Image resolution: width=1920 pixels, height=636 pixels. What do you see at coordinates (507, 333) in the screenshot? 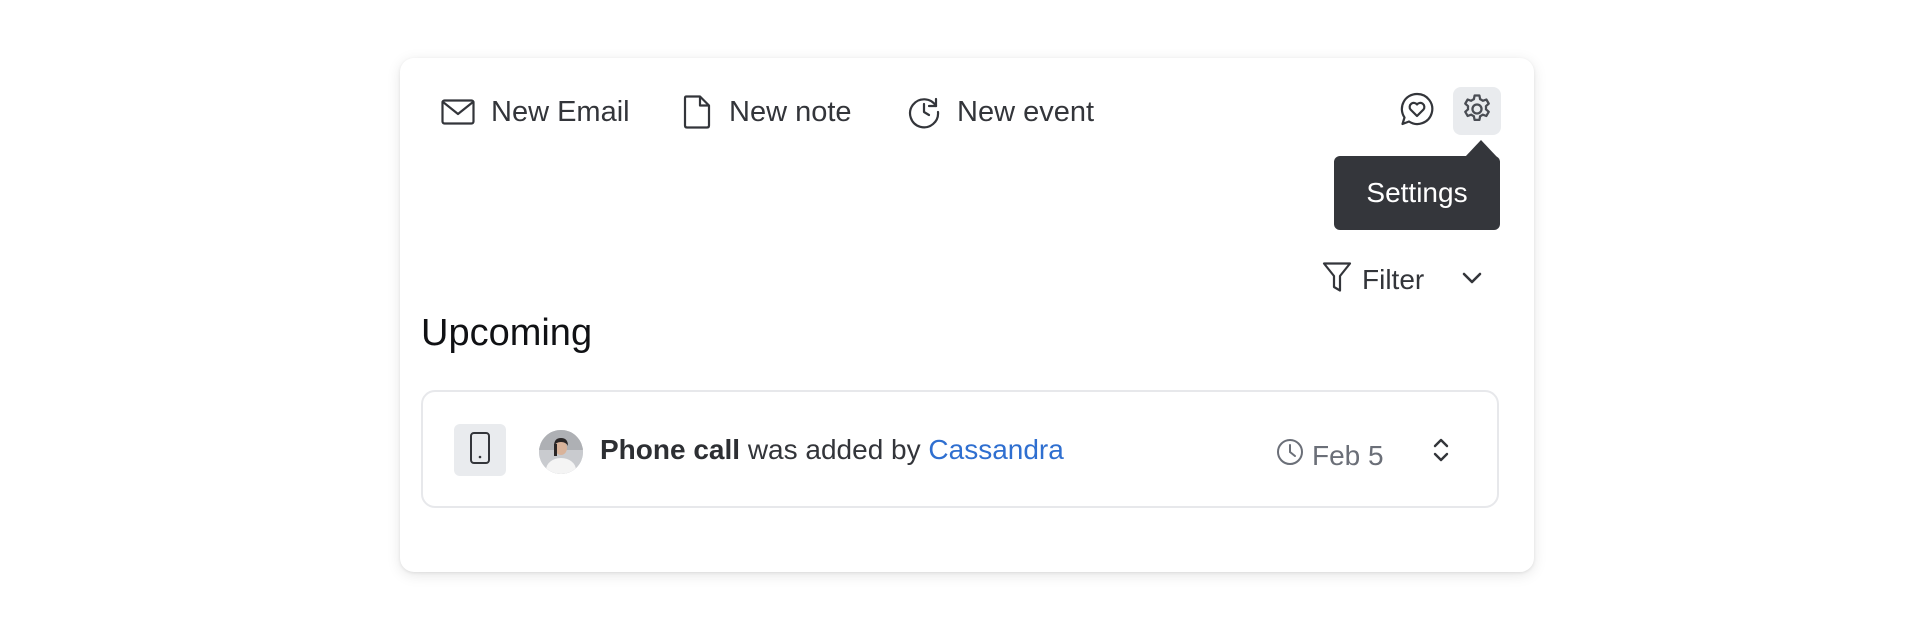
I see `section-title: Upcoming` at bounding box center [507, 333].